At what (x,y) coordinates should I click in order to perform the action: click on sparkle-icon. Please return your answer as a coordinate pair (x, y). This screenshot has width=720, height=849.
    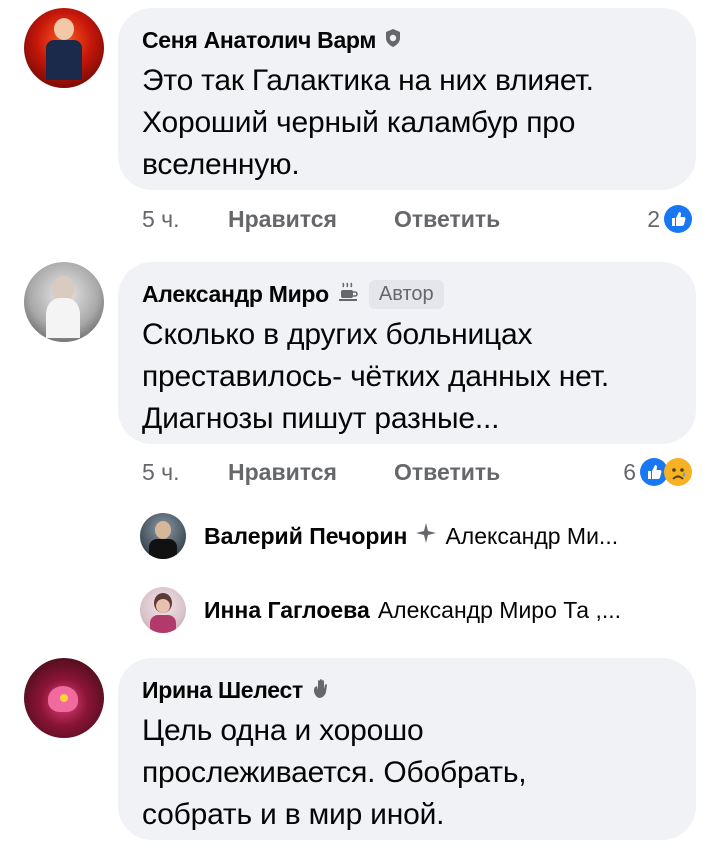
    Looking at the image, I should click on (426, 536).